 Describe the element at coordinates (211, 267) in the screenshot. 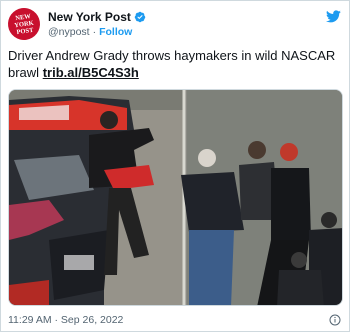

I see `crew-member-left-jeans` at that location.